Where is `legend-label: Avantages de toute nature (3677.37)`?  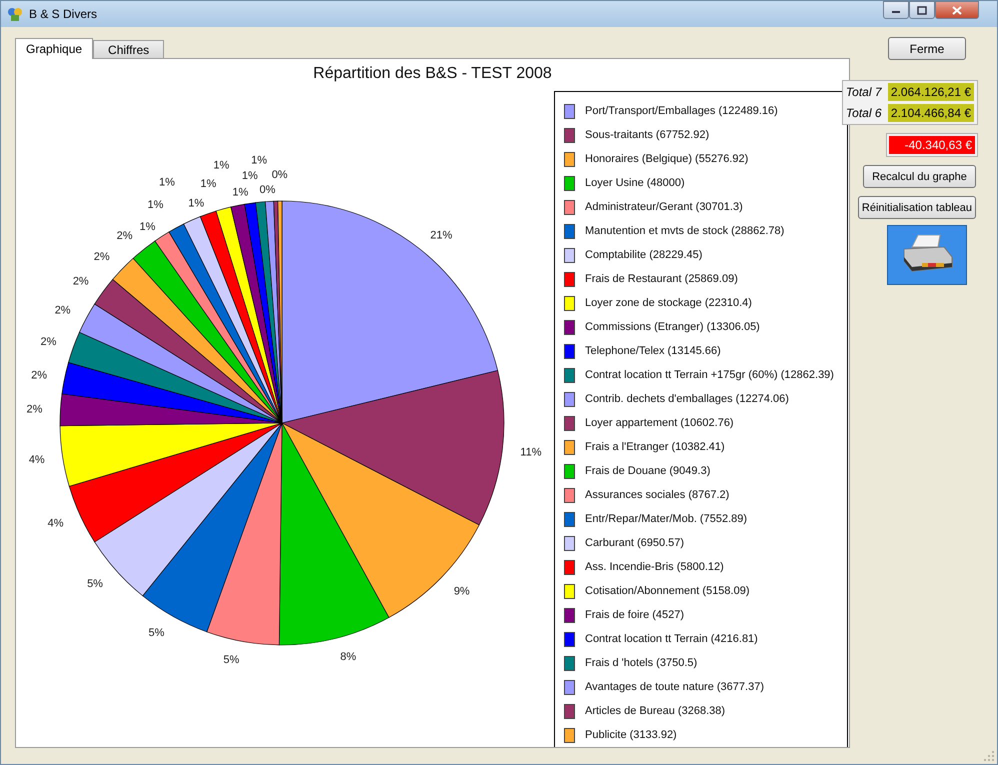
legend-label: Avantages de toute nature (3677.37) is located at coordinates (674, 687).